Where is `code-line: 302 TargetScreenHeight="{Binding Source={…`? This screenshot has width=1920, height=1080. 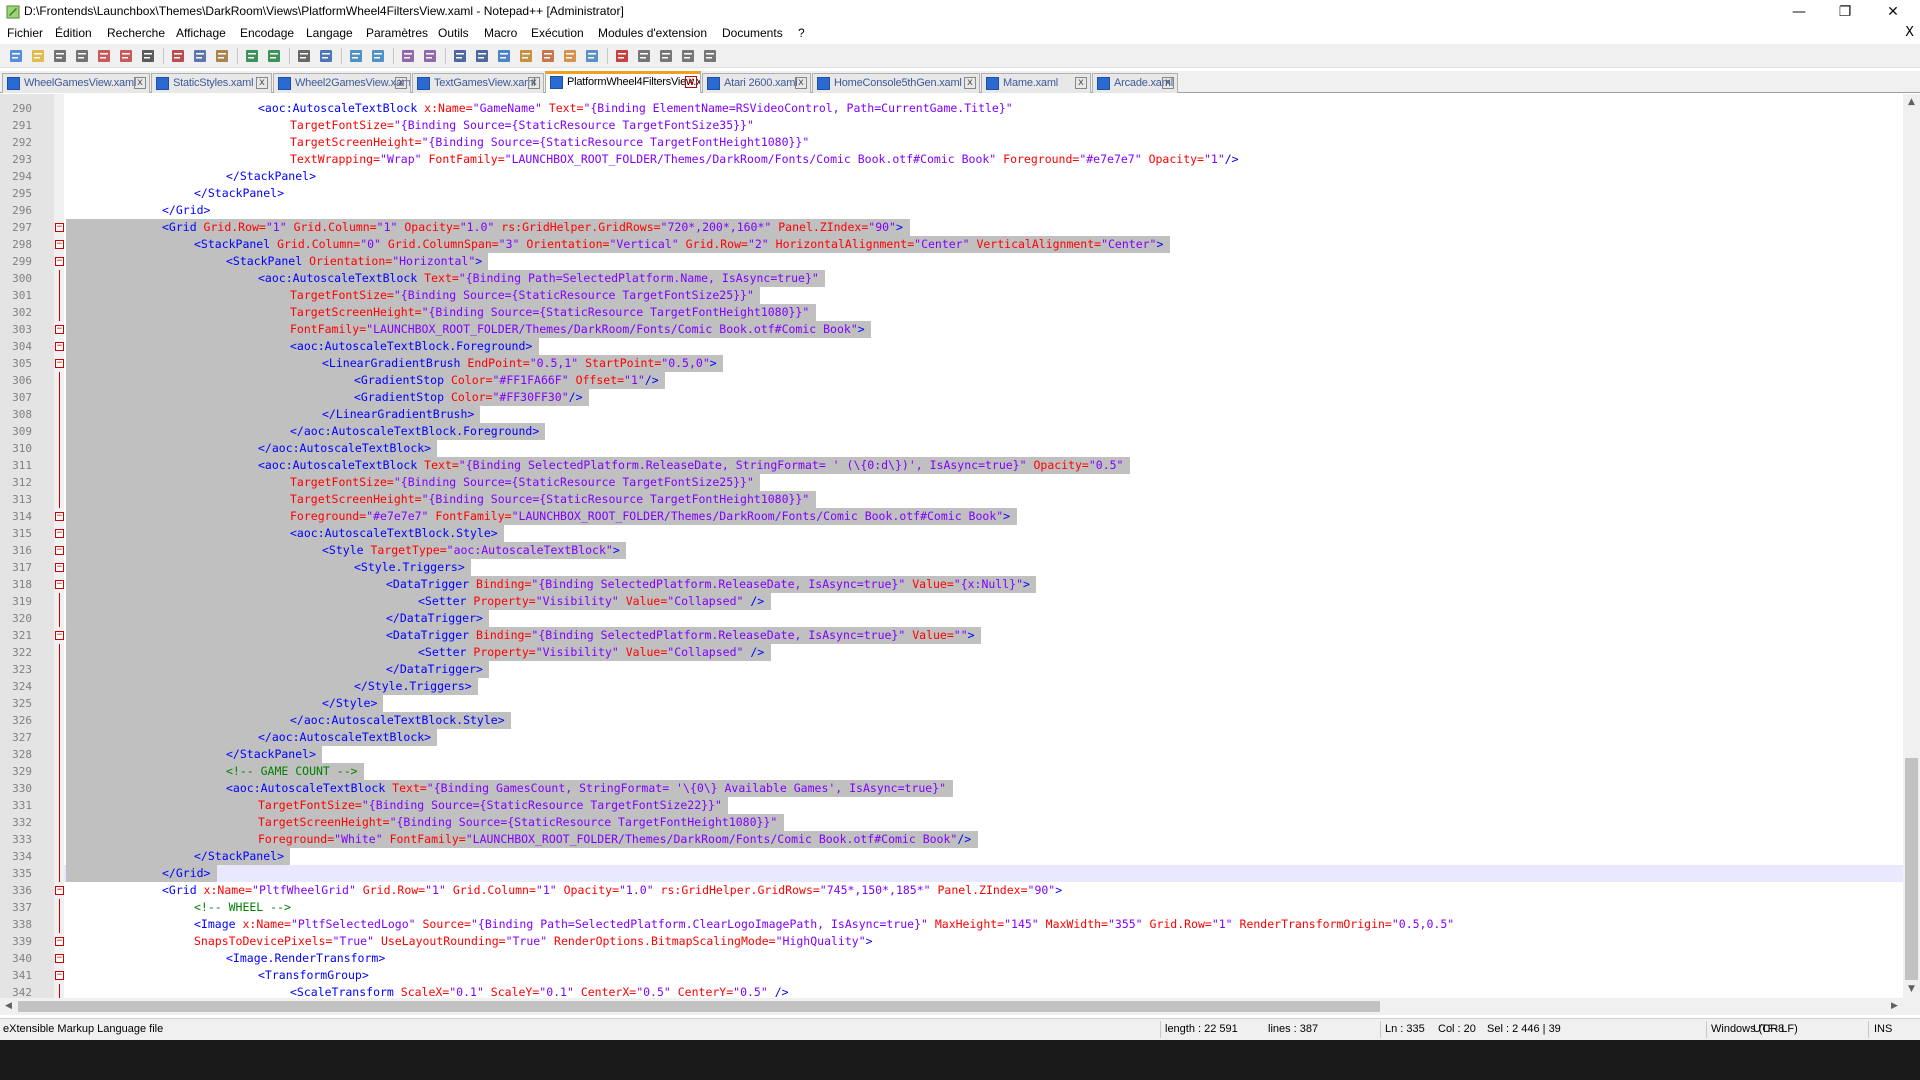
code-line: 302 TargetScreenHeight="{Binding Source={… is located at coordinates (951, 312).